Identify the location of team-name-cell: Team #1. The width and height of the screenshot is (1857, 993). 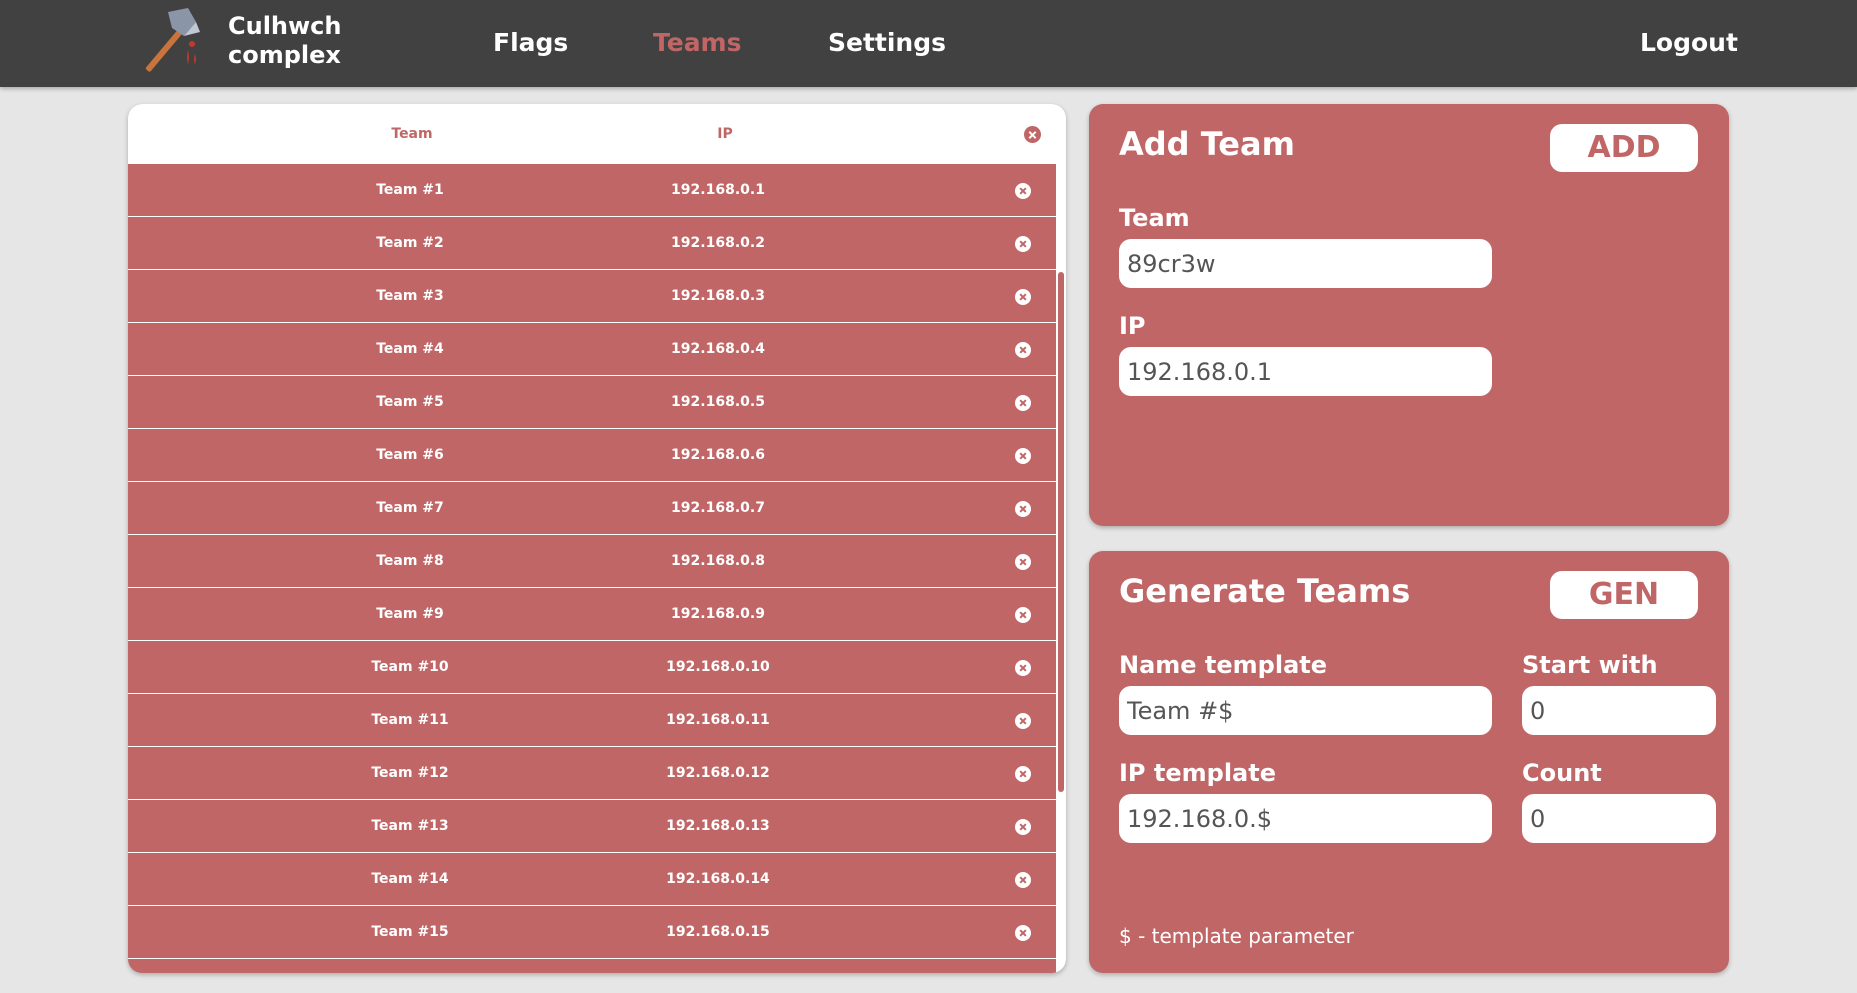
(410, 190).